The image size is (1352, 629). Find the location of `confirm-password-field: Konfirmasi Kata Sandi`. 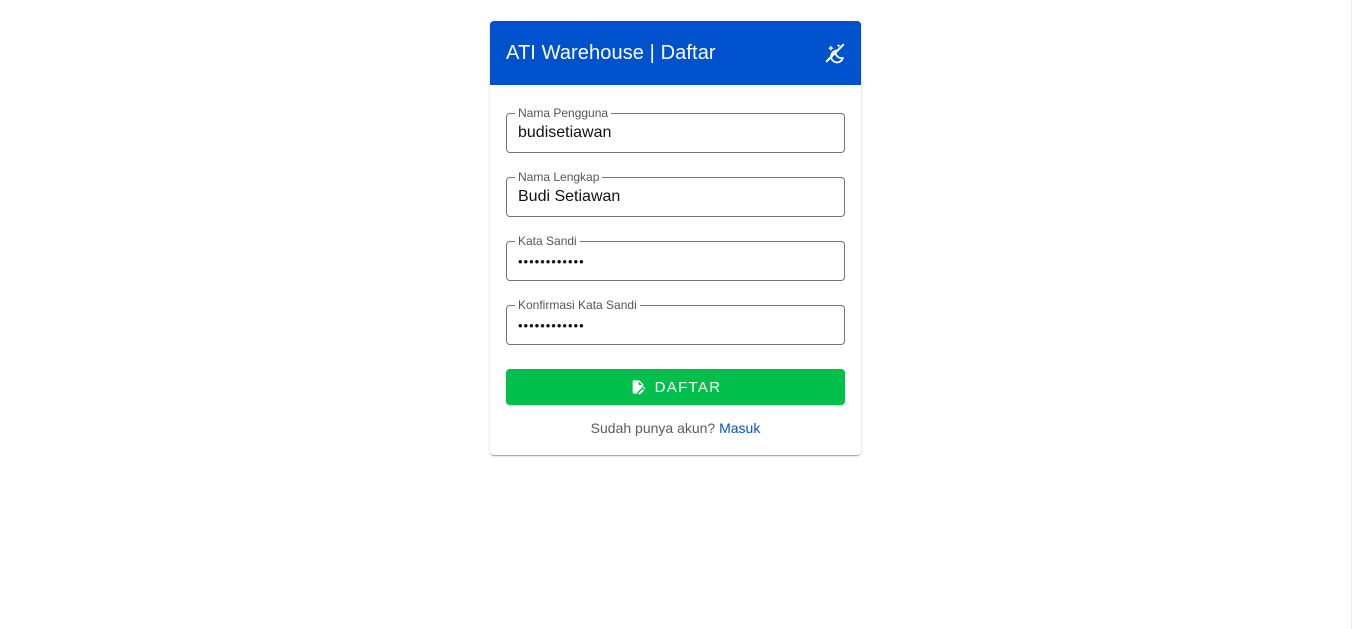

confirm-password-field: Konfirmasi Kata Sandi is located at coordinates (675, 321).